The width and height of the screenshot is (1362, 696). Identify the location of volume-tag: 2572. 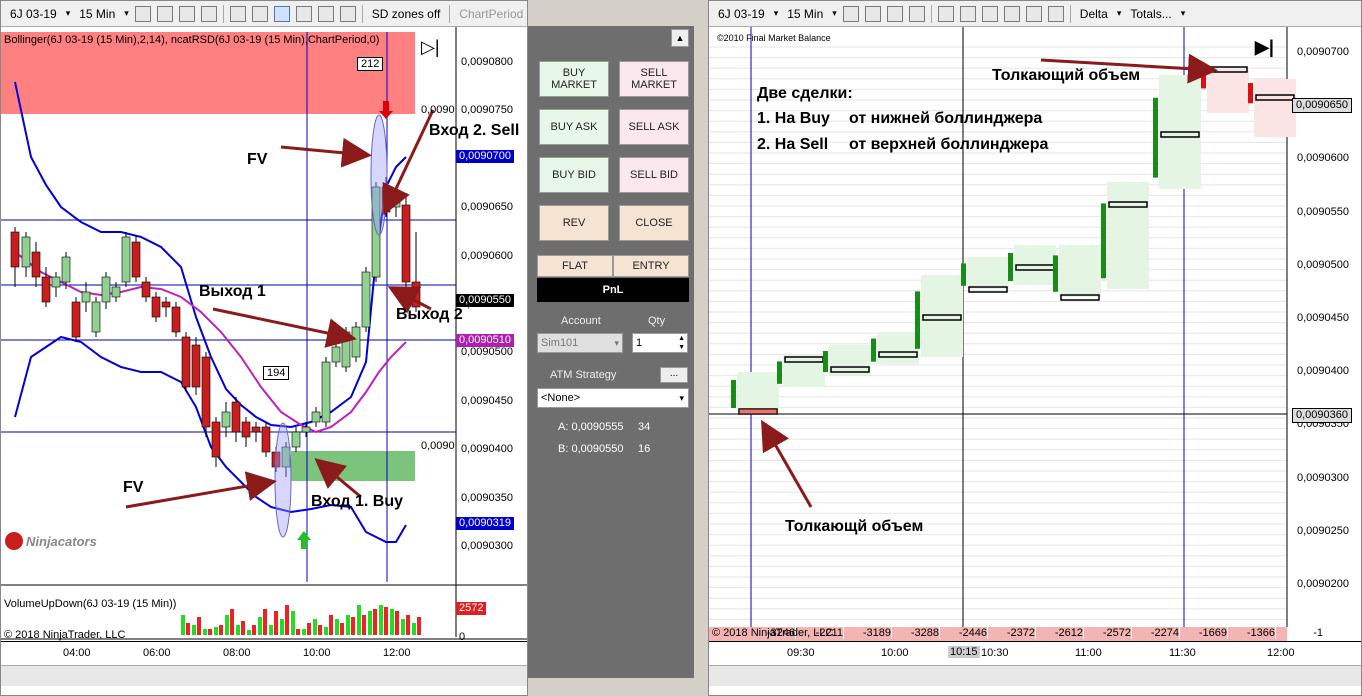
(471, 608).